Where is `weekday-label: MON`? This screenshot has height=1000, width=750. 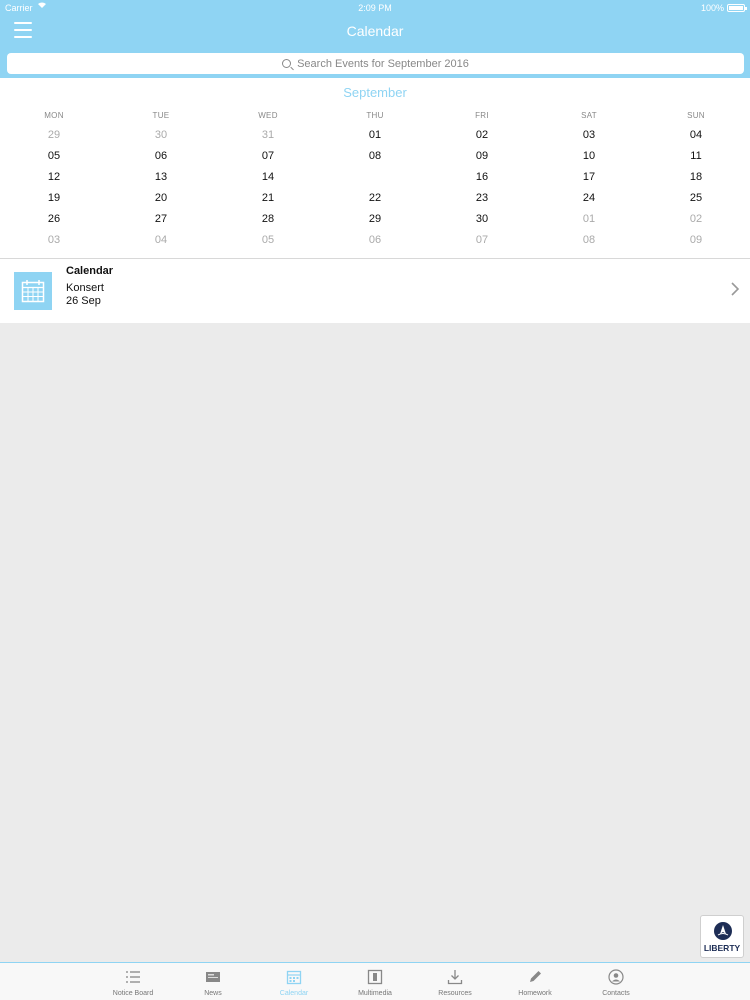
weekday-label: MON is located at coordinates (54, 115).